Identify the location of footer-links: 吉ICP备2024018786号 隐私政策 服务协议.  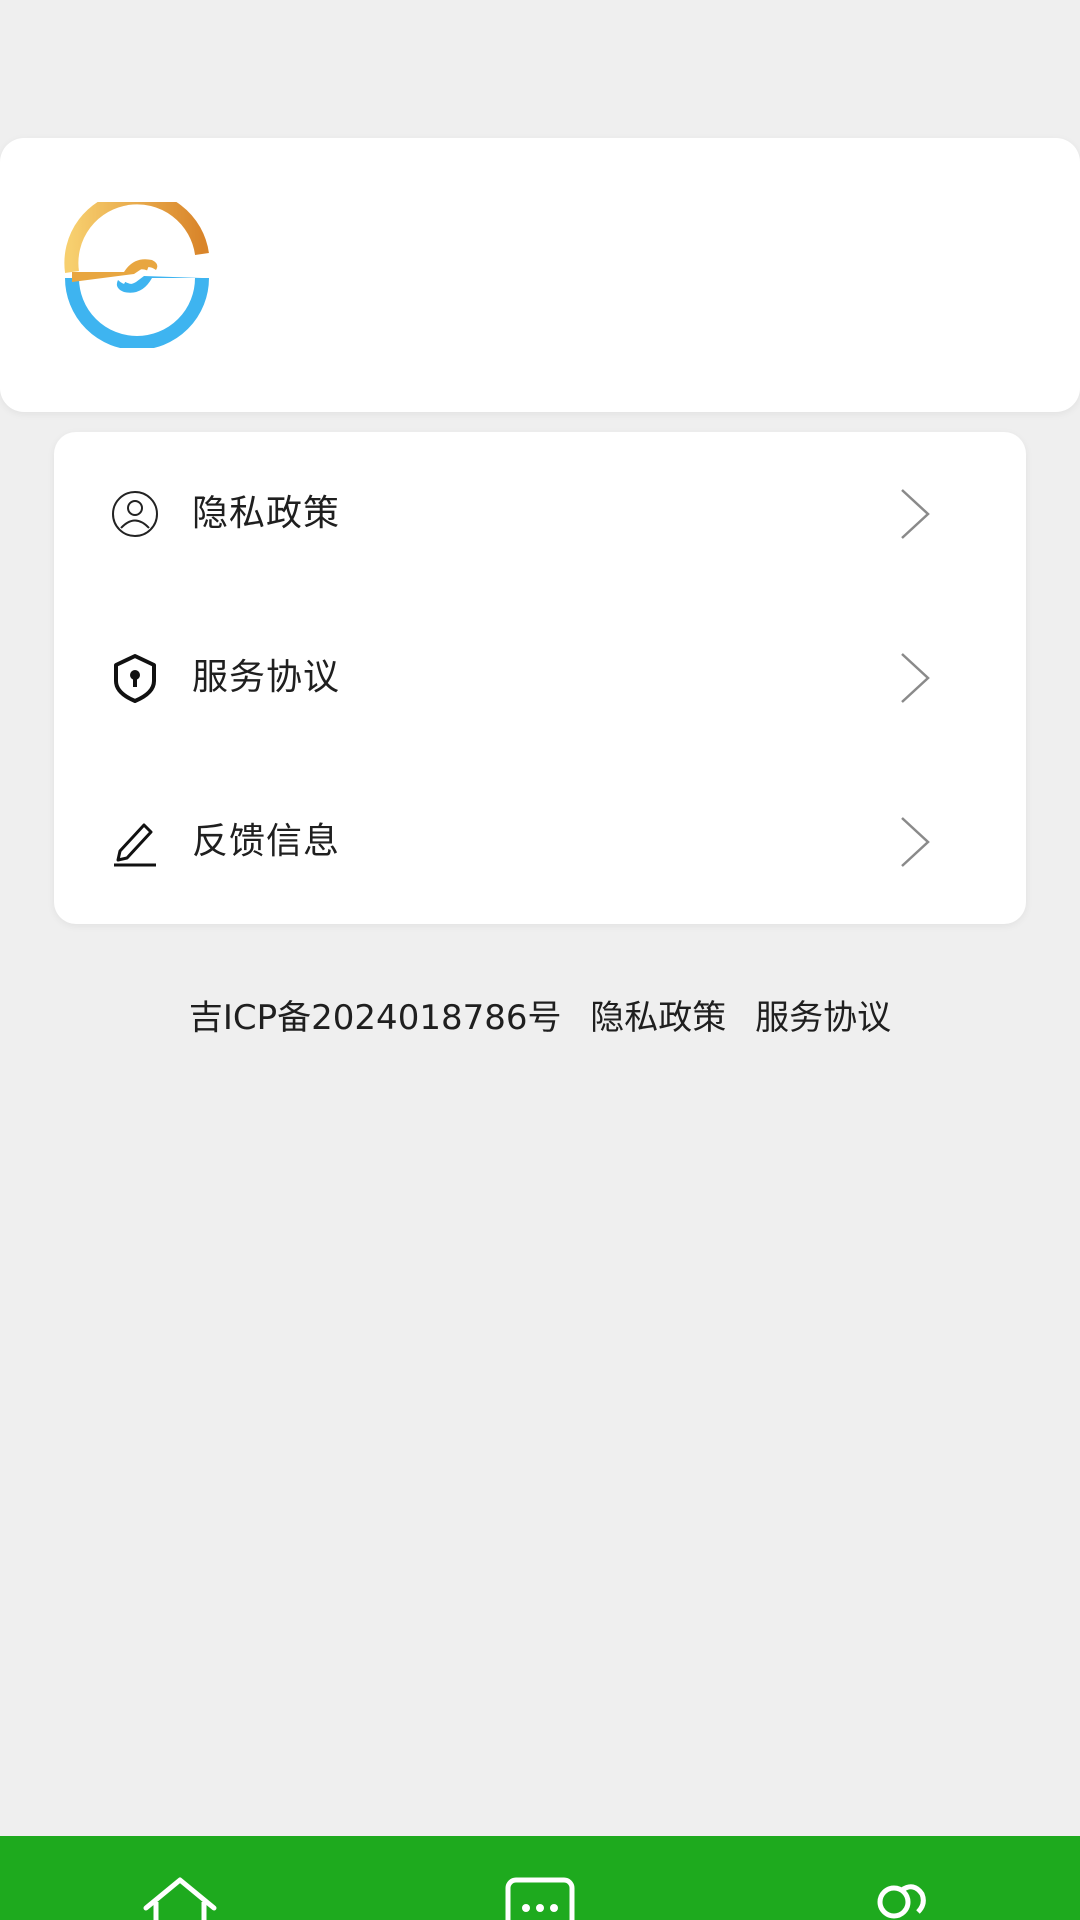
(540, 1018).